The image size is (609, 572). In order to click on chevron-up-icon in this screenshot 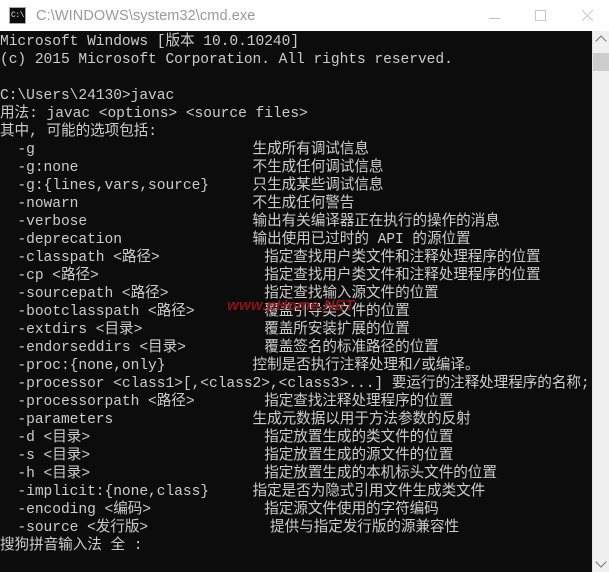, I will do `click(601, 41)`.